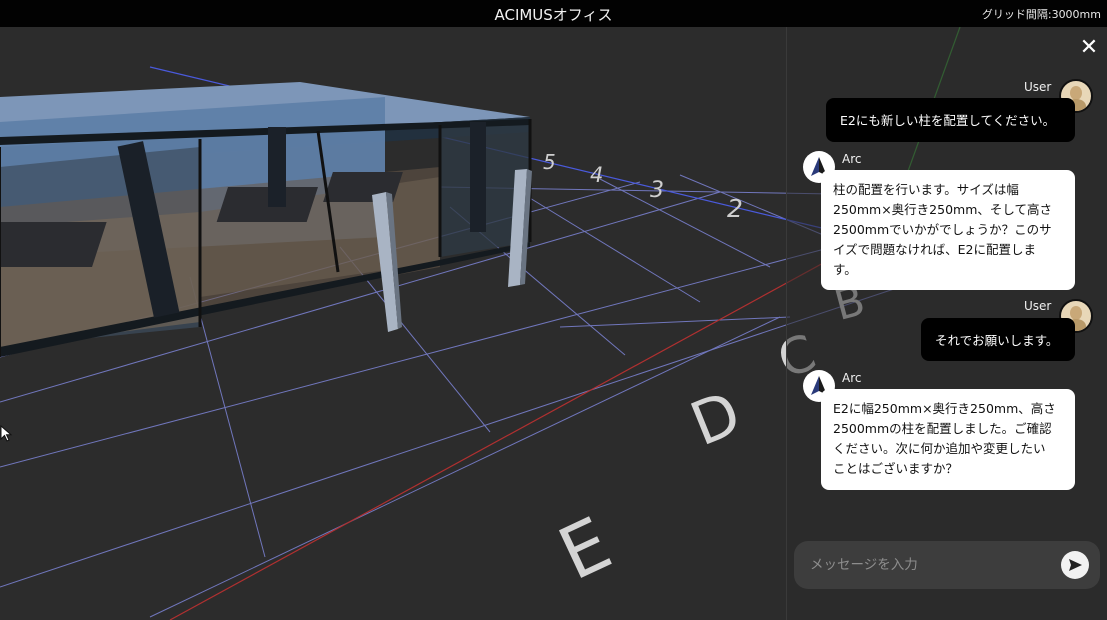 The height and width of the screenshot is (620, 1107). What do you see at coordinates (715, 419) in the screenshot?
I see `row-label-d: D` at bounding box center [715, 419].